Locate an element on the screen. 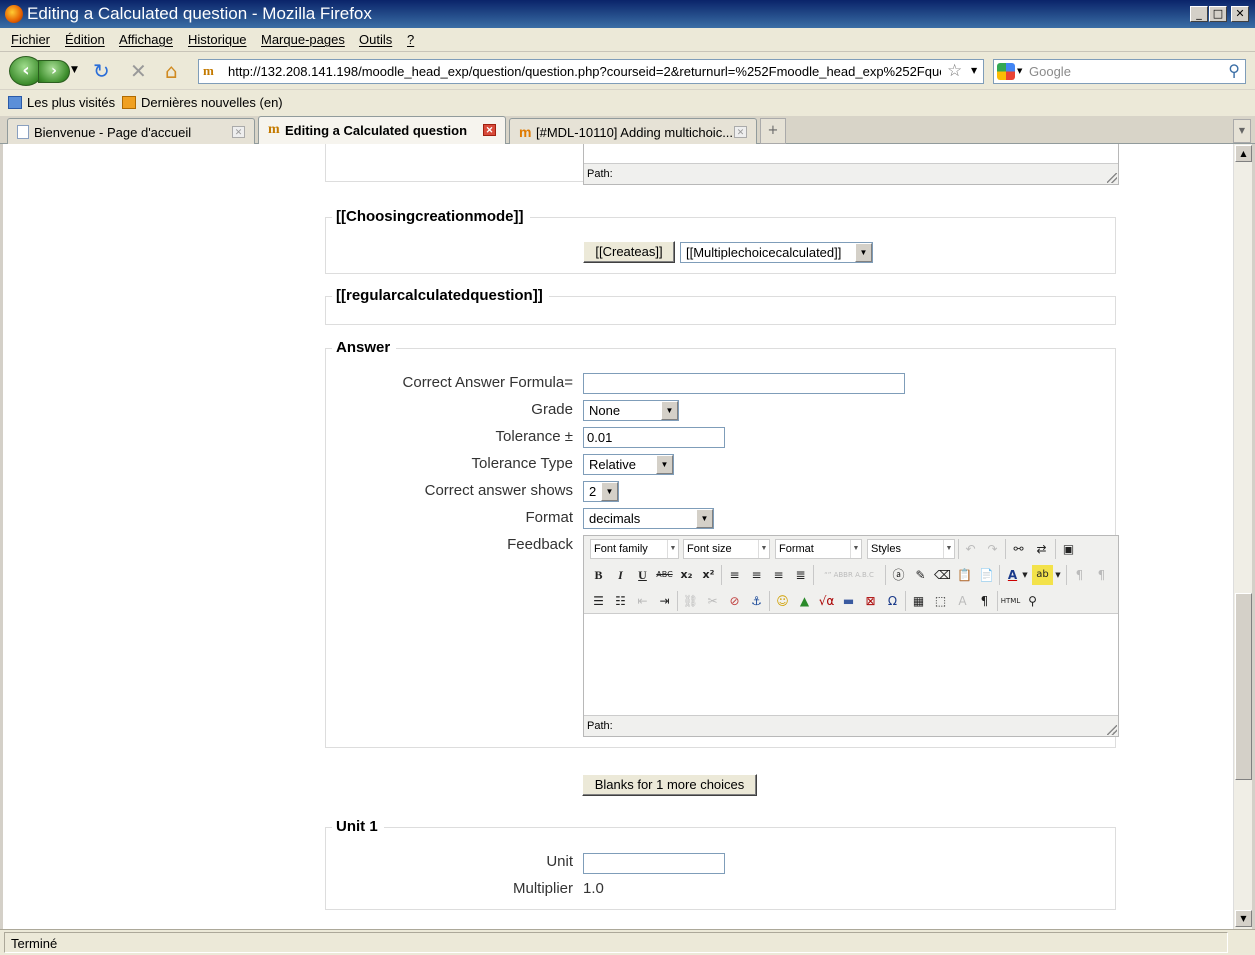 This screenshot has height=955, width=1255. anchor-icon: ⚓ is located at coordinates (756, 601).